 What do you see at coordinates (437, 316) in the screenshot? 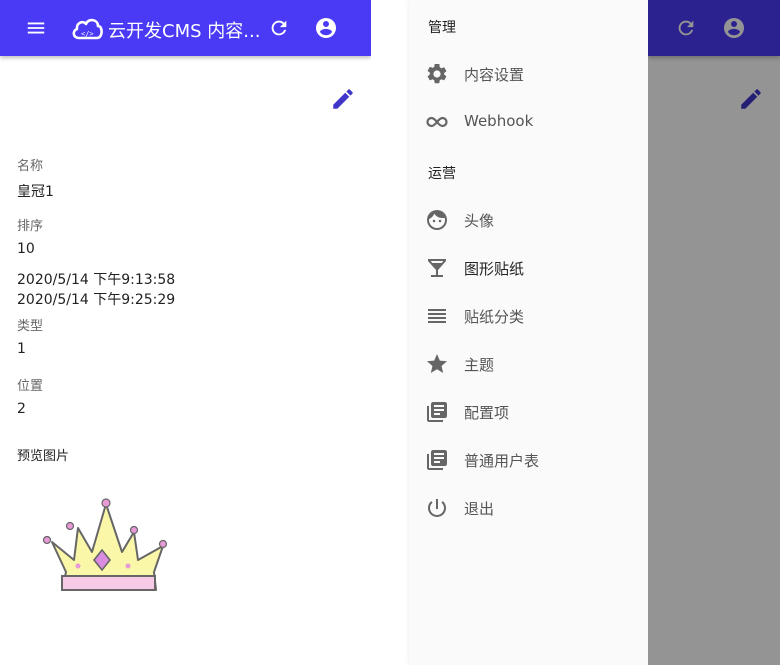
I see `list-lines-icon` at bounding box center [437, 316].